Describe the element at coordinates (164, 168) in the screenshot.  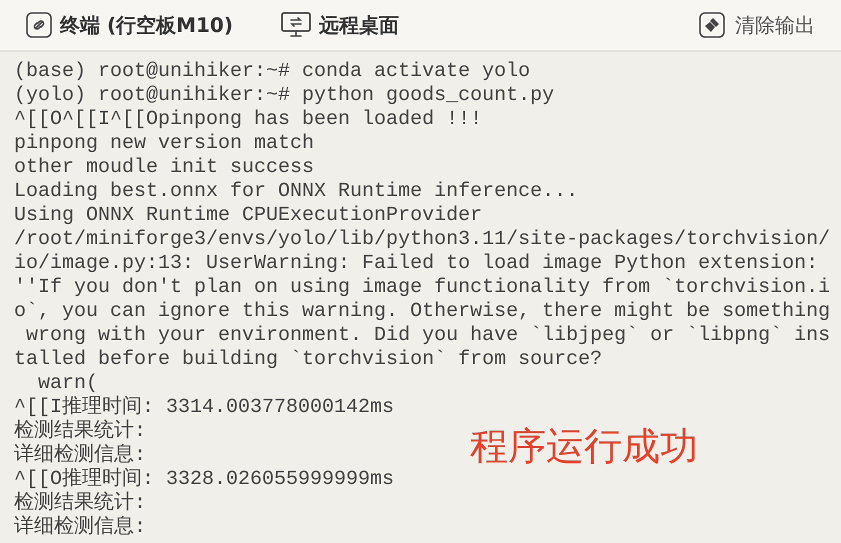
I see `output-line: other moudle init success` at that location.